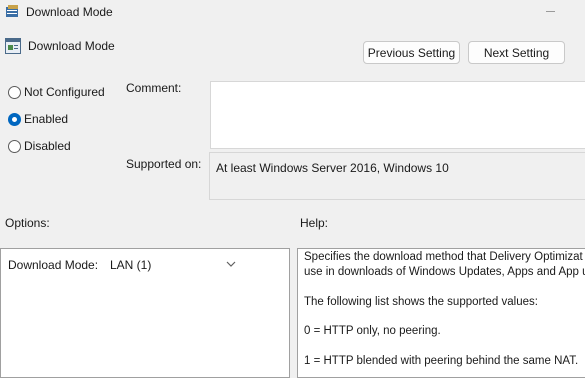 This screenshot has height=378, width=585. What do you see at coordinates (516, 52) in the screenshot?
I see `next-setting-button: Next Setting` at bounding box center [516, 52].